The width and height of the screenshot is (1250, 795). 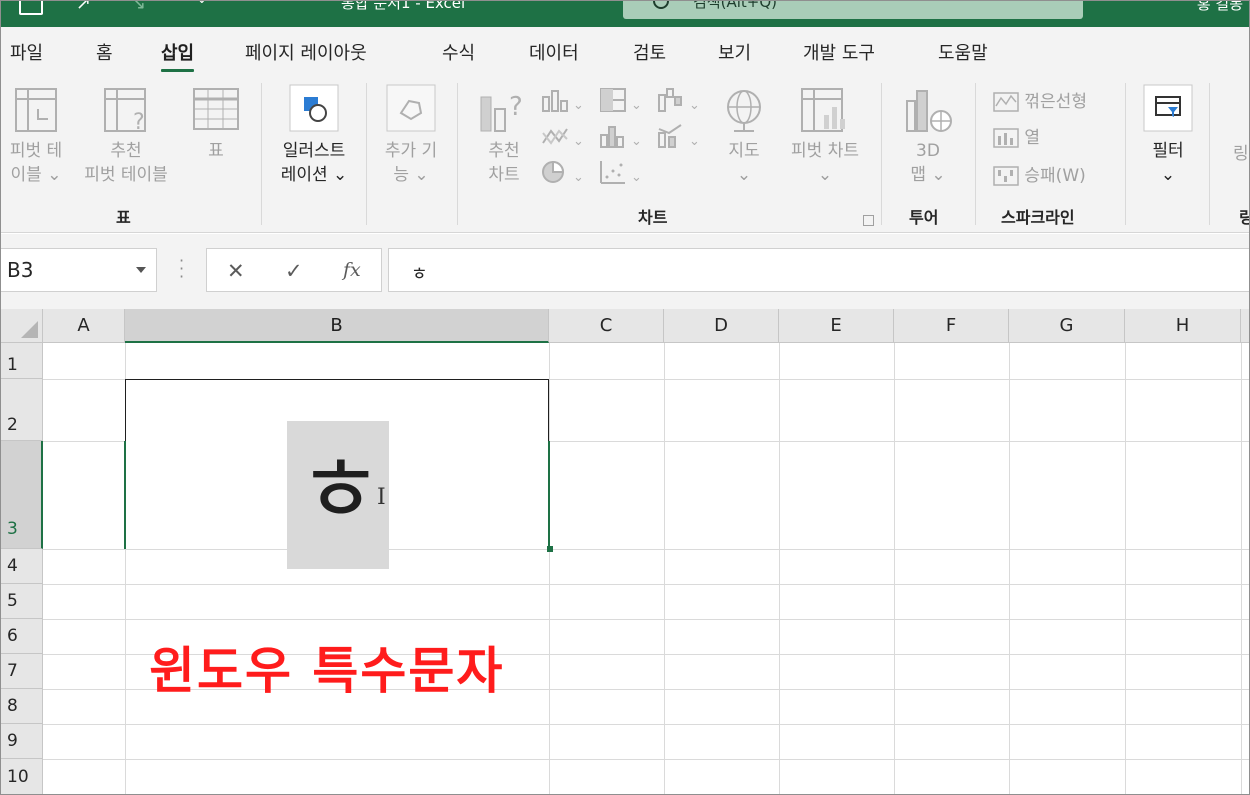 What do you see at coordinates (1006, 138) in the screenshot?
I see `sparkline-column-icon` at bounding box center [1006, 138].